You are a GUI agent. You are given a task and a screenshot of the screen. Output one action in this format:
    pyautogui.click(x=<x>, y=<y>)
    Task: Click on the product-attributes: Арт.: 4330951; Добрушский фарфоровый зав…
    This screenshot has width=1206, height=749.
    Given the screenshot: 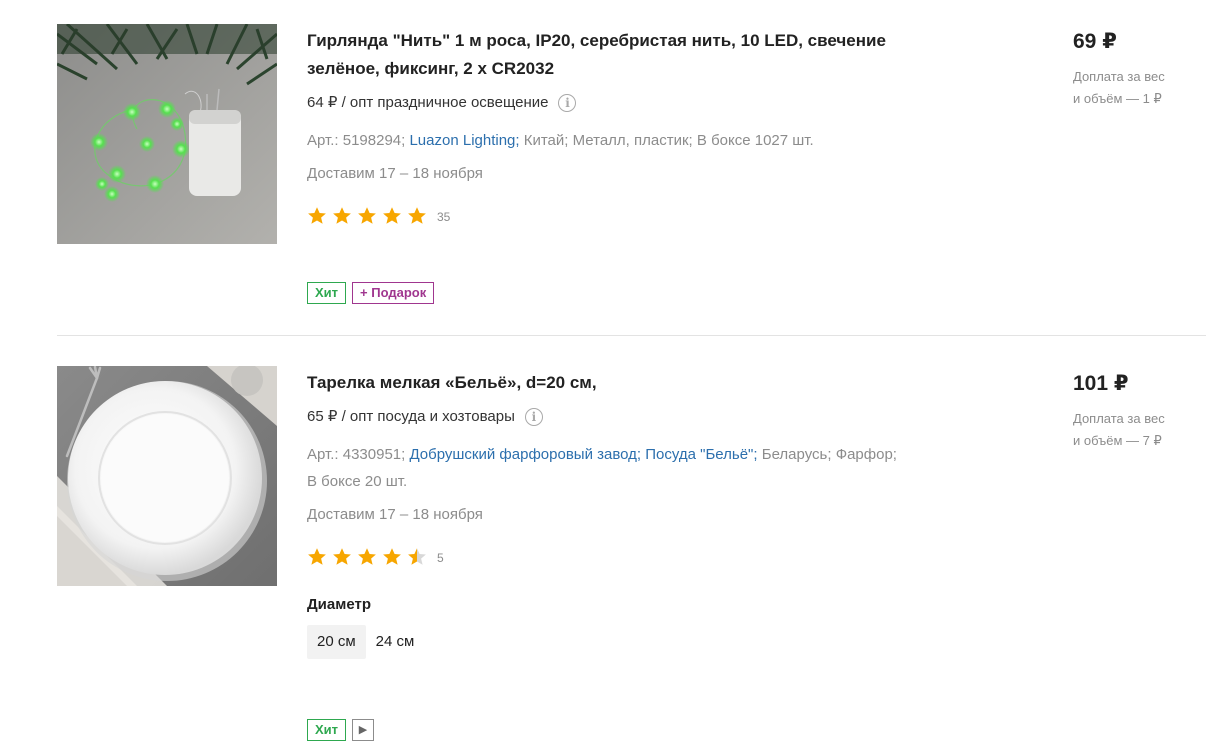 What is the action you would take?
    pyautogui.click(x=637, y=468)
    